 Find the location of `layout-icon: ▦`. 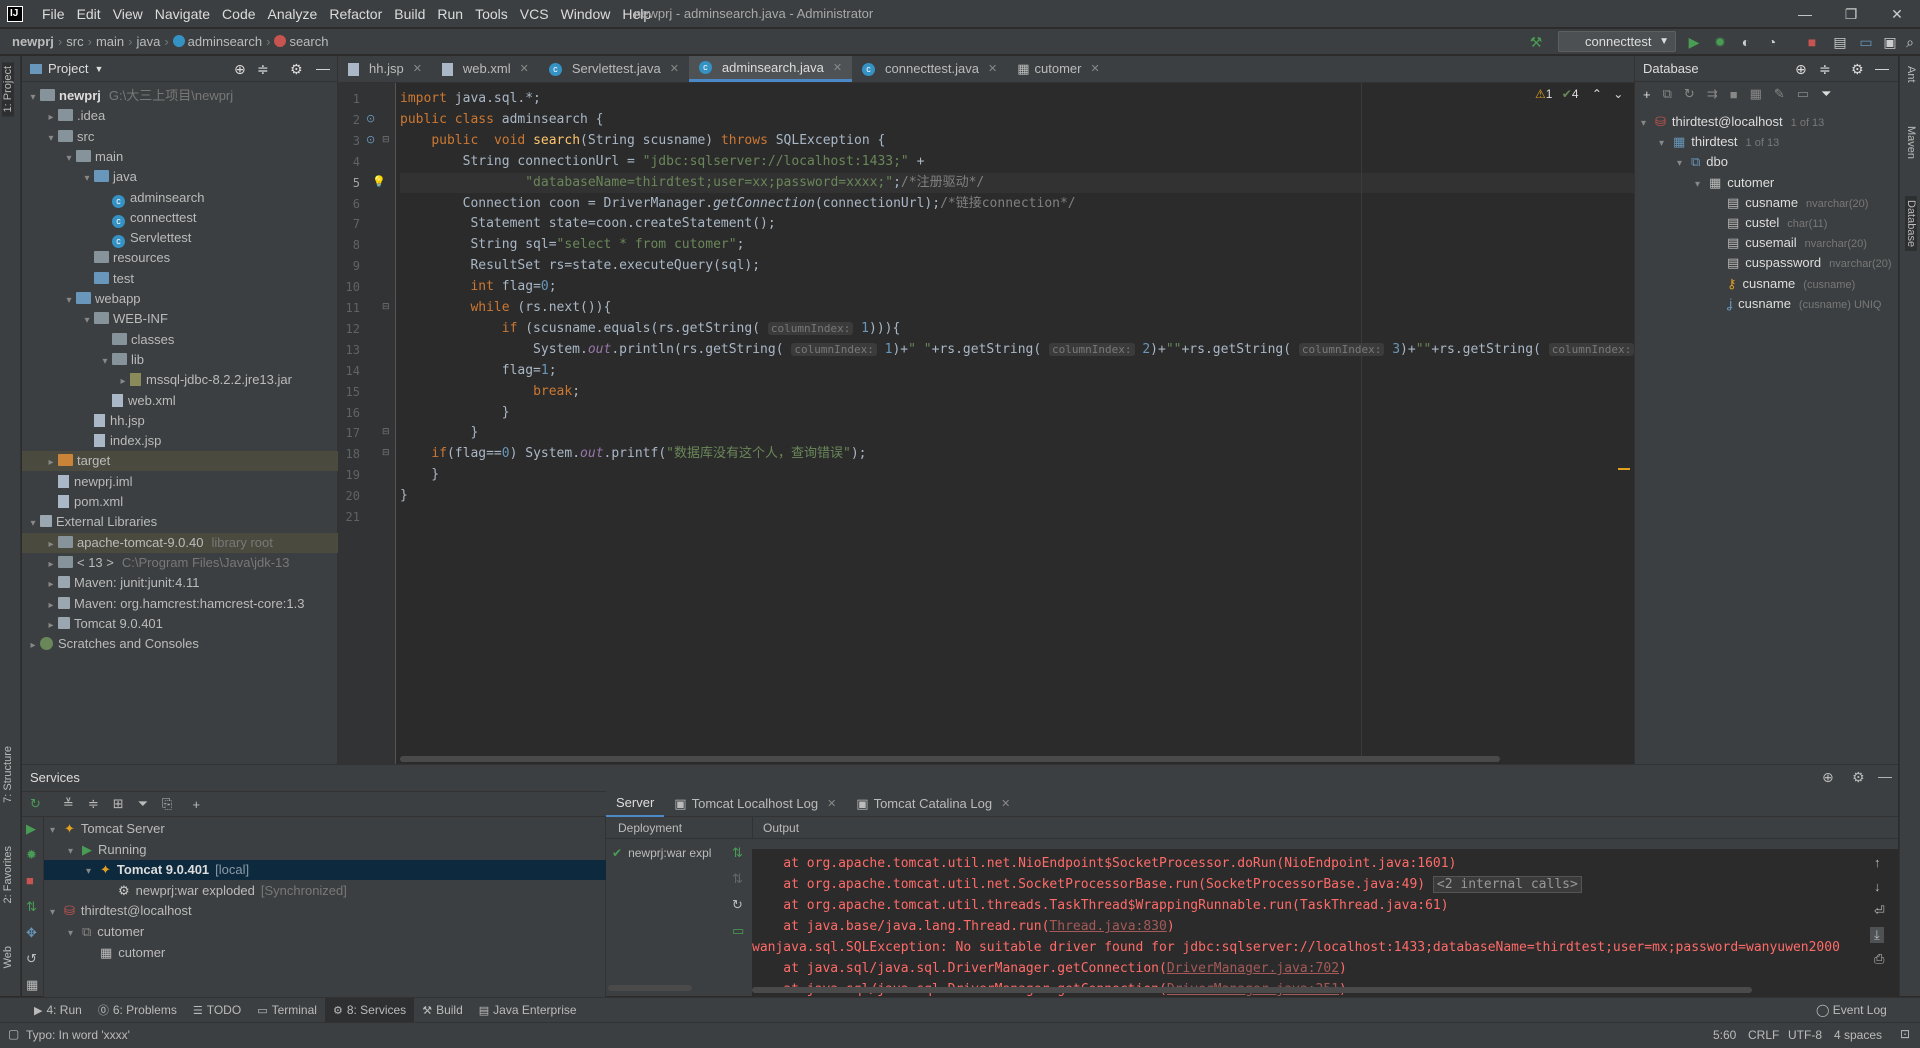

layout-icon: ▦ is located at coordinates (32, 985).